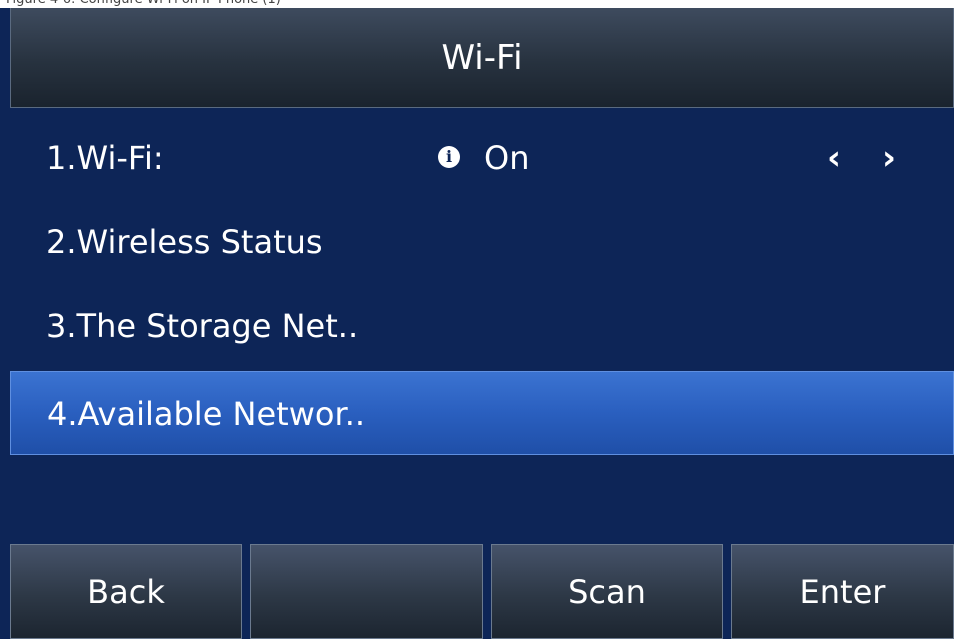 This screenshot has height=639, width=954. I want to click on wifi-value: On, so click(507, 158).